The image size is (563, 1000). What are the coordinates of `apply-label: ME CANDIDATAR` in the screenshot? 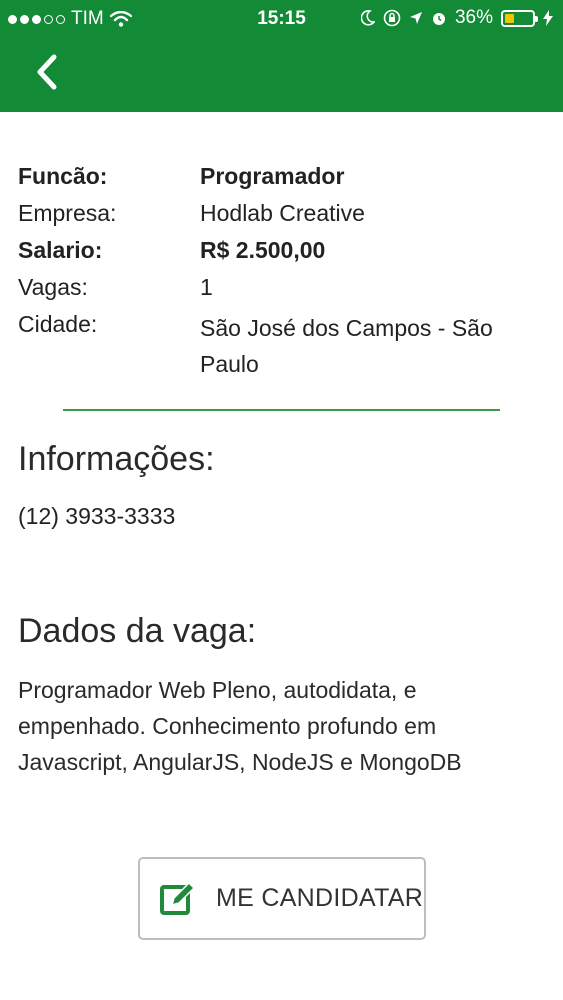 It's located at (320, 898).